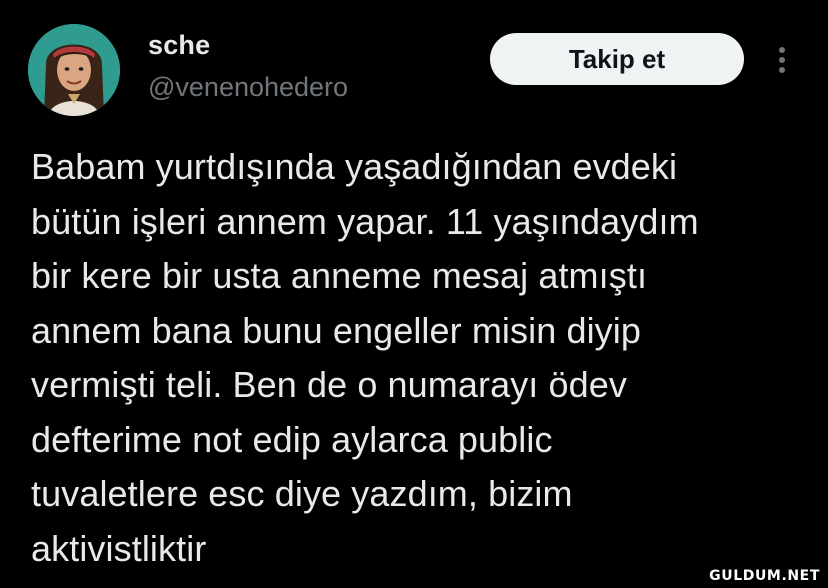 This screenshot has height=588, width=828. I want to click on author-display-name: sche, so click(179, 45).